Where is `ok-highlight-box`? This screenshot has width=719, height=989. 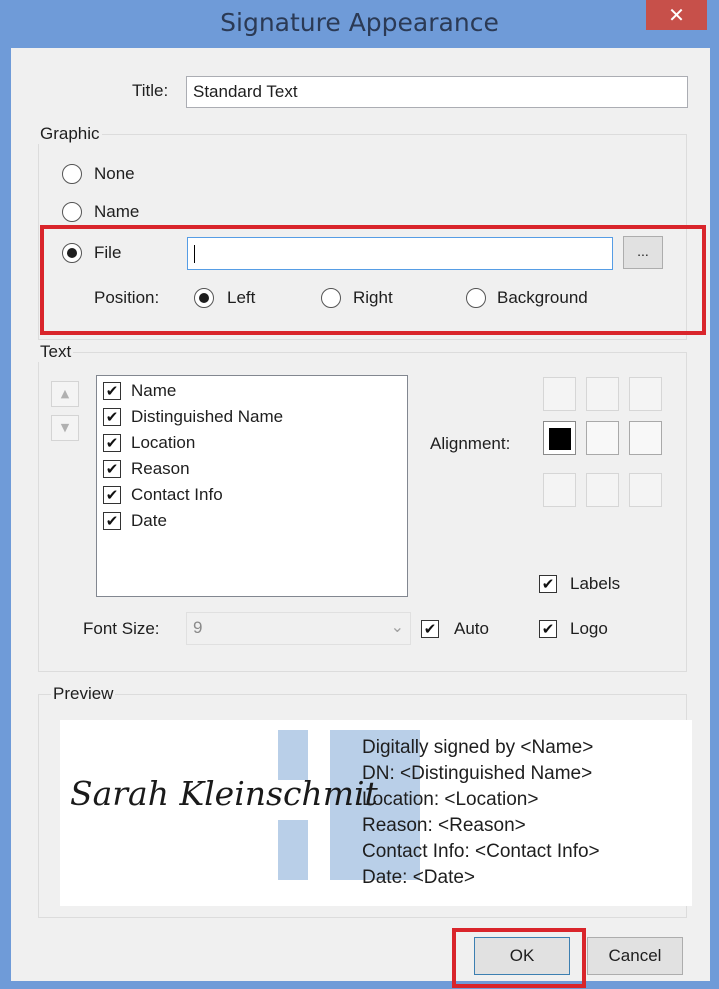 ok-highlight-box is located at coordinates (519, 958).